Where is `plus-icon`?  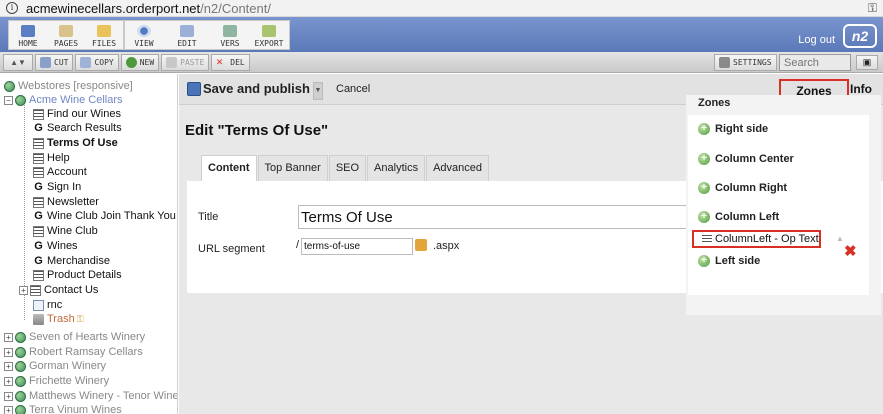
plus-icon is located at coordinates (131, 62).